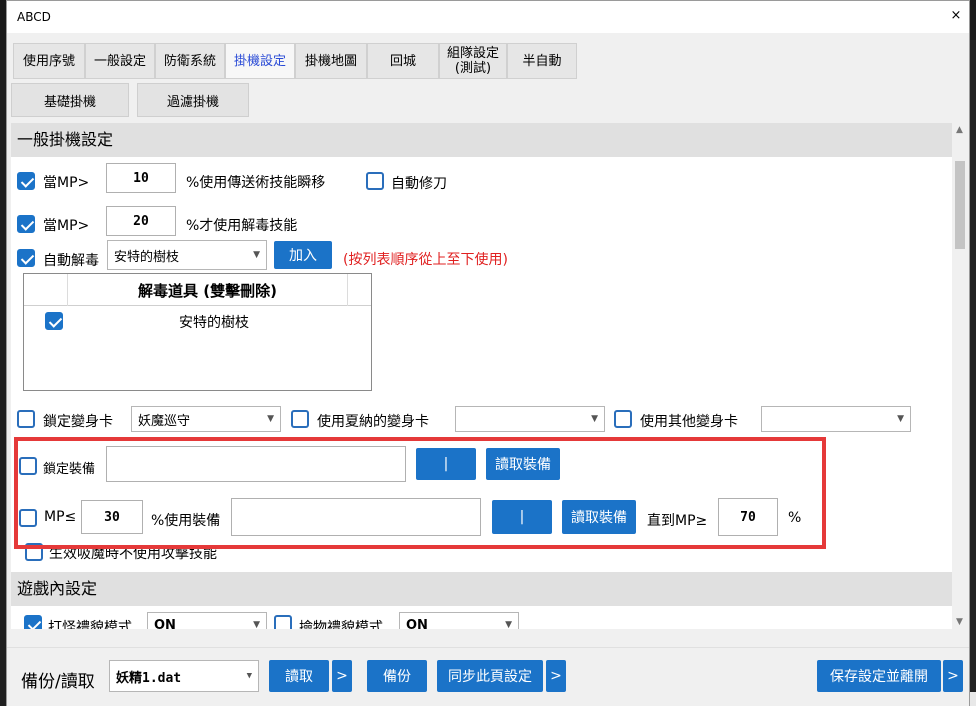 This screenshot has width=976, height=706. I want to click on tab-serial: 使用序號, so click(49, 61).